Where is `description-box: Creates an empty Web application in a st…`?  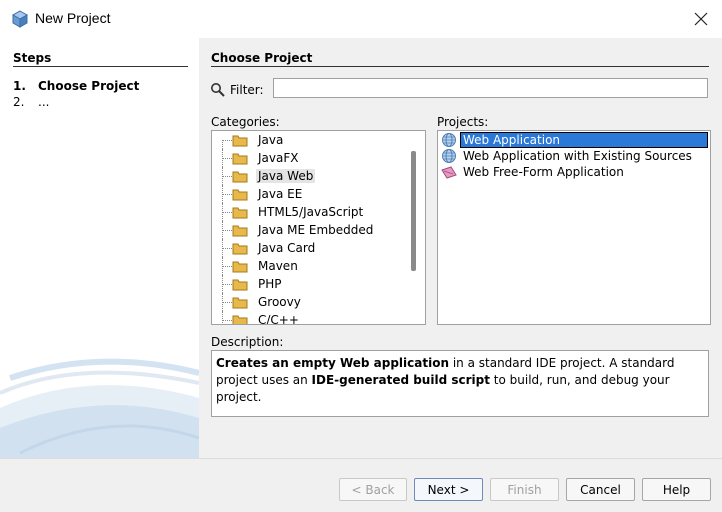 description-box: Creates an empty Web application in a st… is located at coordinates (460, 383).